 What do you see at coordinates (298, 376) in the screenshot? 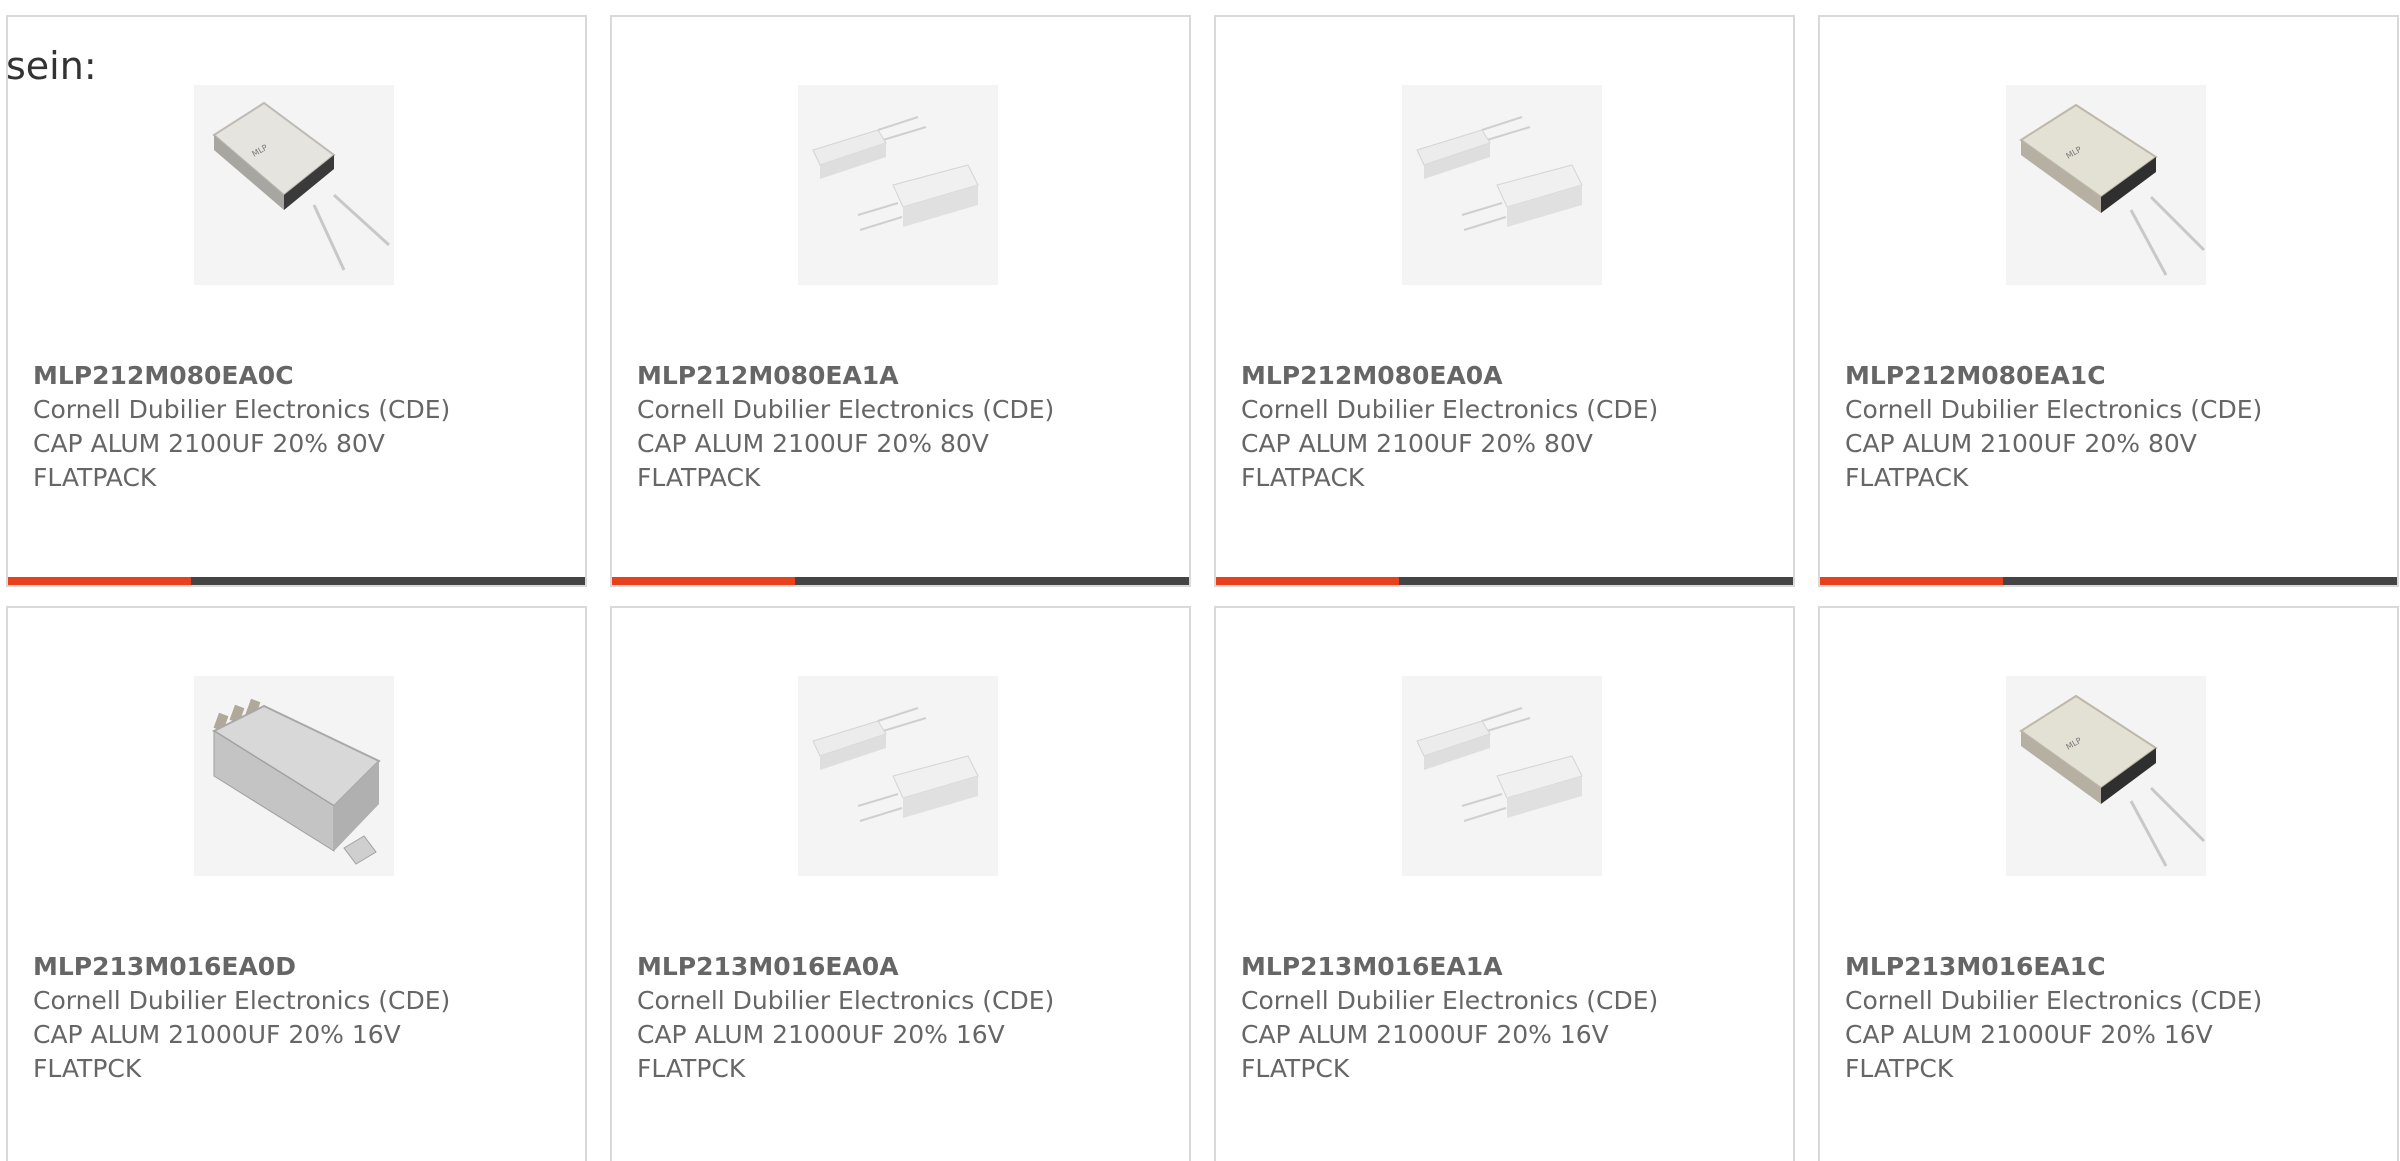
I see `part-number: MLP212M080EA0C` at bounding box center [298, 376].